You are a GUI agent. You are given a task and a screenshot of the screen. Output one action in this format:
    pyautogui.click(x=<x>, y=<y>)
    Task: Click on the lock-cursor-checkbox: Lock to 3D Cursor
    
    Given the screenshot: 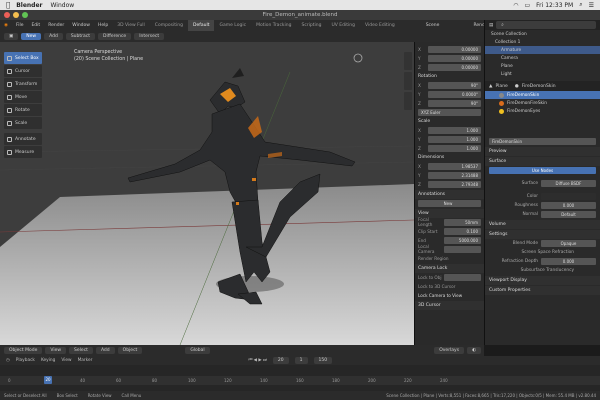 What is the action you would take?
    pyautogui.click(x=448, y=286)
    